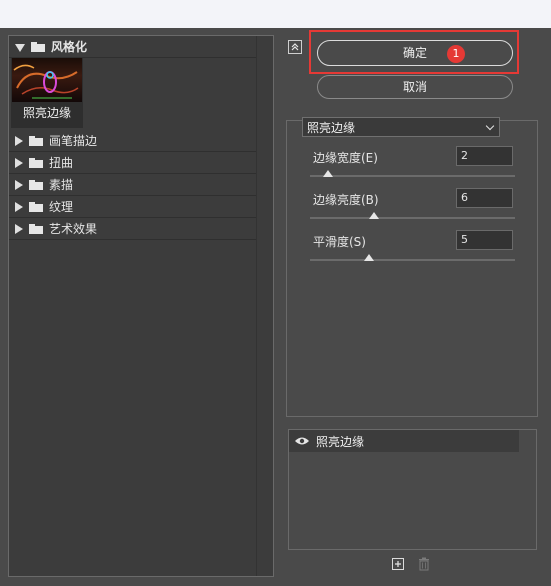 The height and width of the screenshot is (586, 551). Describe the element at coordinates (401, 127) in the screenshot. I see `filter-select: 照亮边缘` at that location.